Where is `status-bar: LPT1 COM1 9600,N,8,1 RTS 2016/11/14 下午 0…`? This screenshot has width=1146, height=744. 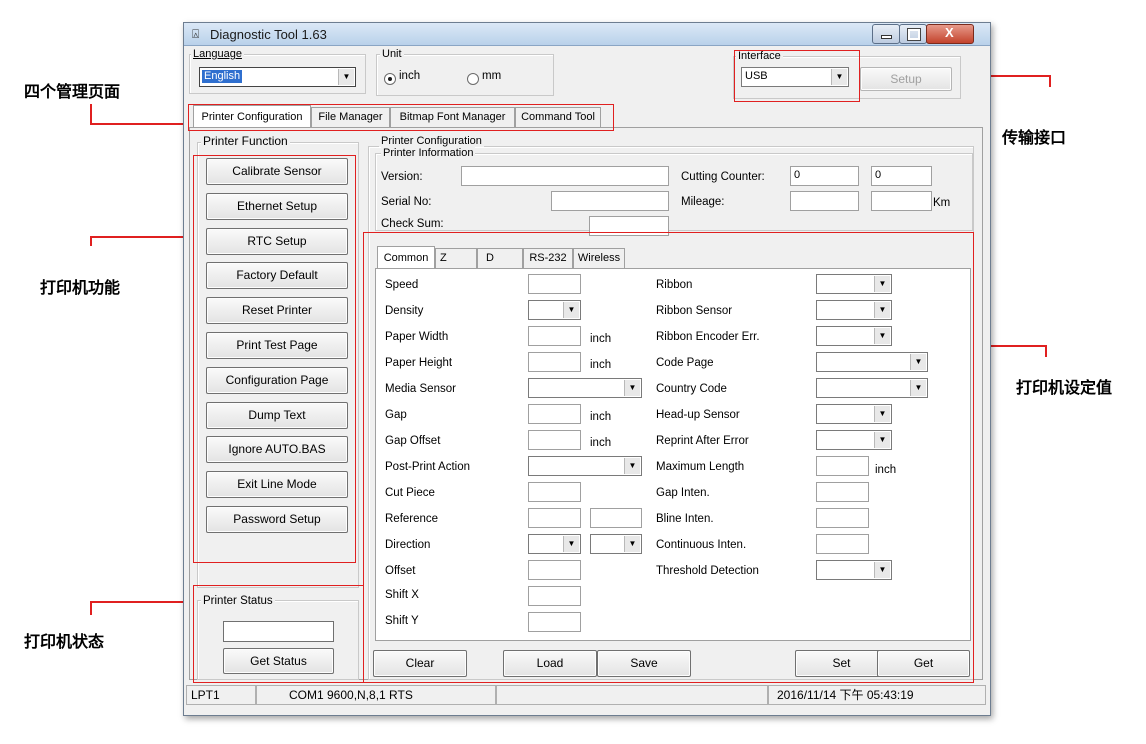 status-bar: LPT1 COM1 9600,N,8,1 RTS 2016/11/14 下午 0… is located at coordinates (587, 696).